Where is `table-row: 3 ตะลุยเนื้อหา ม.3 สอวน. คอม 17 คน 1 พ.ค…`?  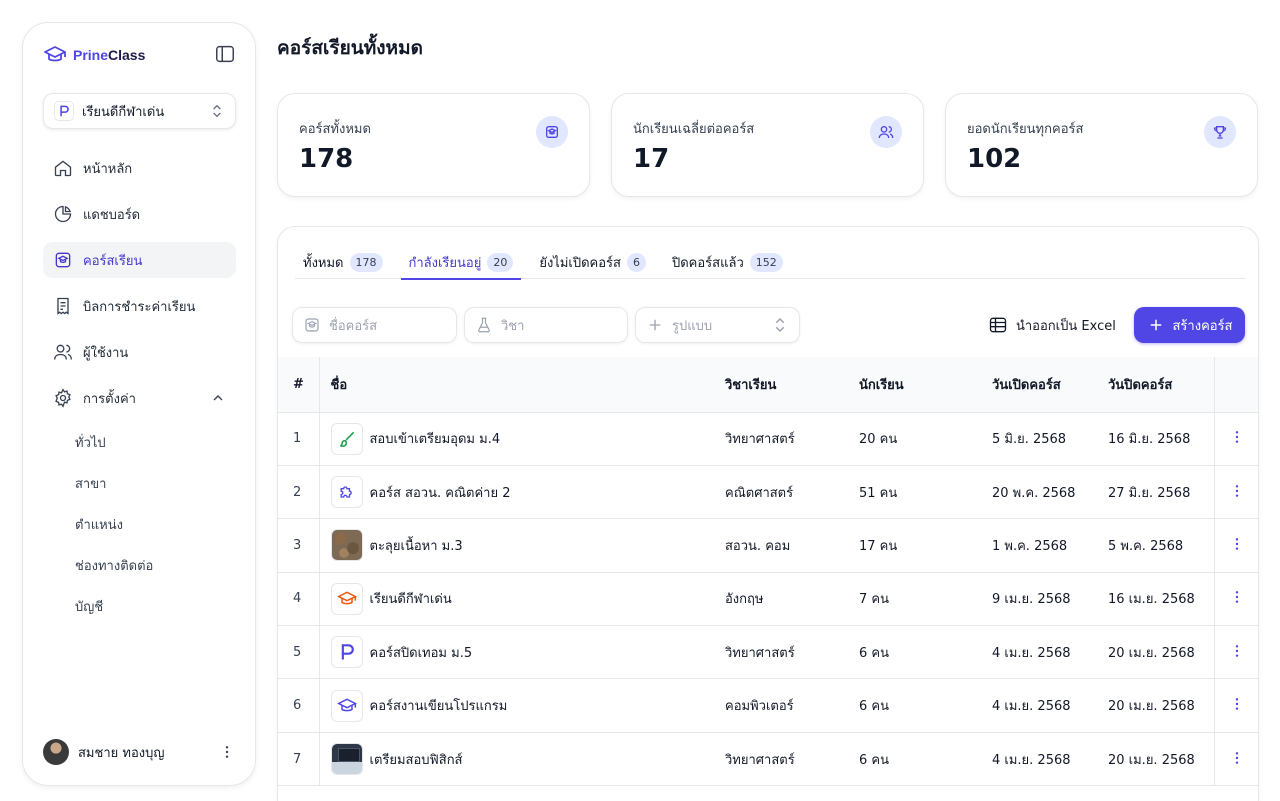
table-row: 3 ตะลุยเนื้อหา ม.3 สอวน. คอม 17 คน 1 พ.ค… is located at coordinates (768, 545).